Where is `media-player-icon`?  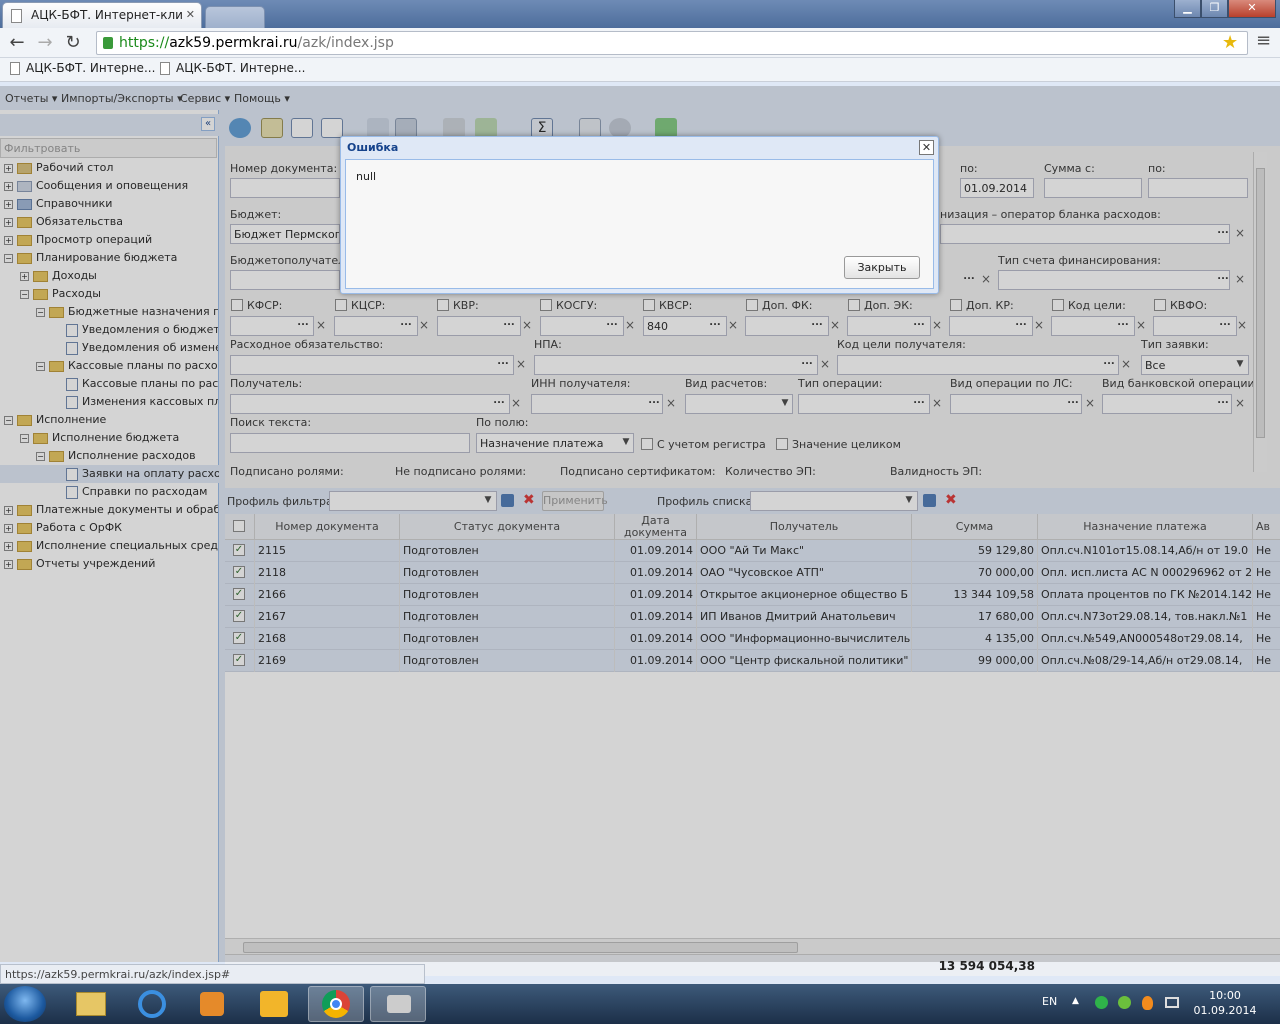
media-player-icon is located at coordinates (212, 1004).